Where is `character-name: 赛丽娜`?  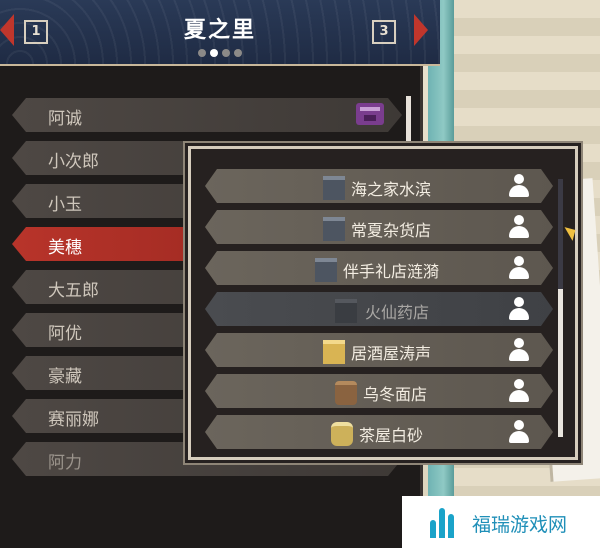
character-name: 赛丽娜 is located at coordinates (73, 420).